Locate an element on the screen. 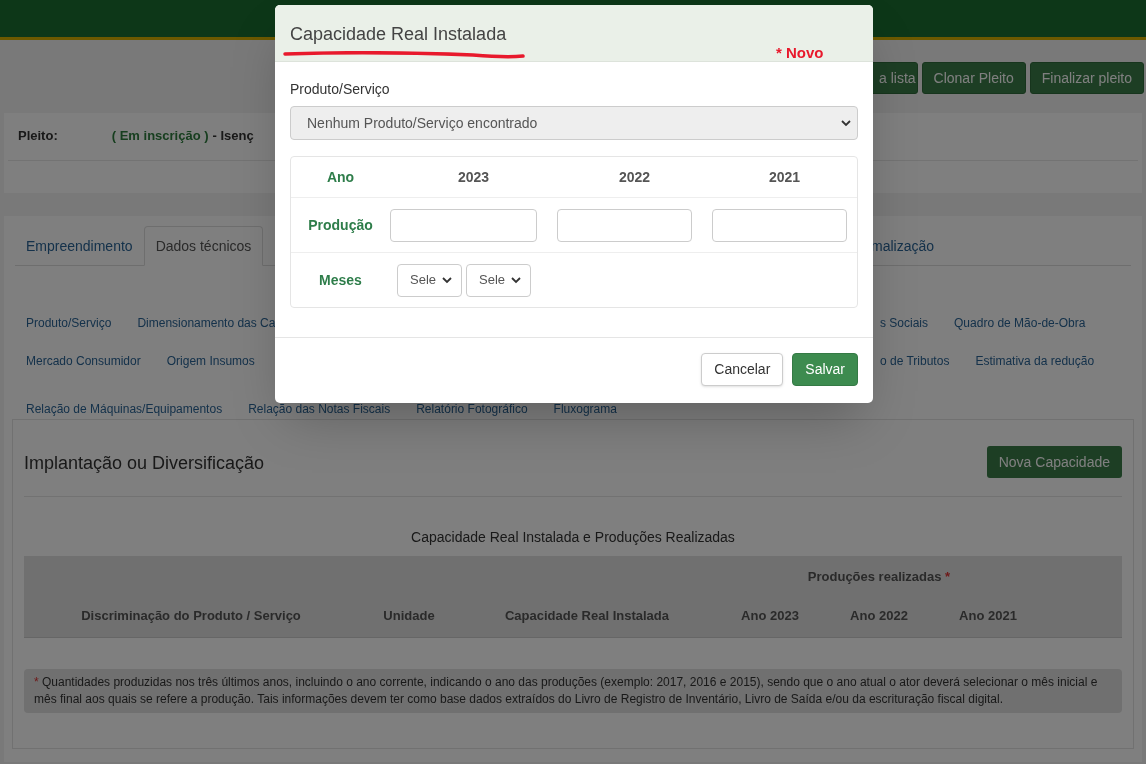 This screenshot has width=1146, height=764. nav-link: s Sociais is located at coordinates (904, 323).